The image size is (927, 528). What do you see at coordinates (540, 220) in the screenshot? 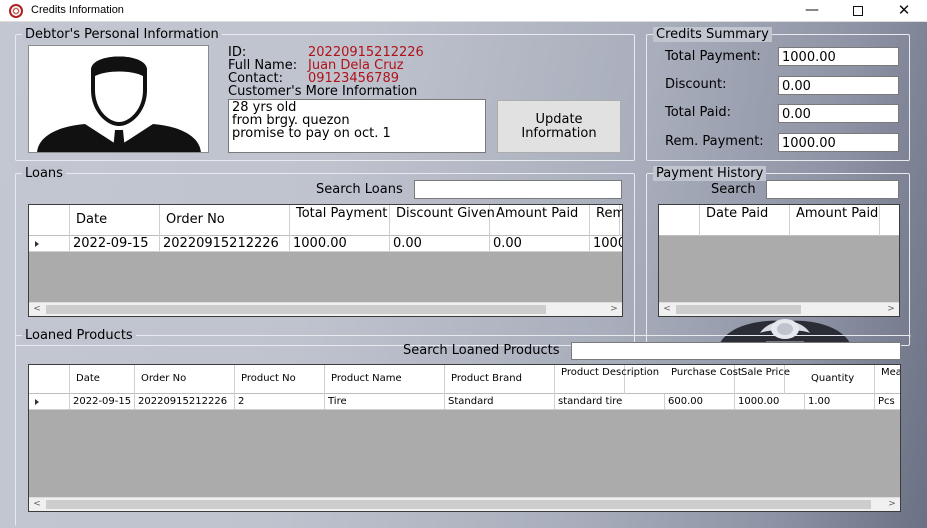
I see `loans-col-amount-paid: Amount Paid` at bounding box center [540, 220].